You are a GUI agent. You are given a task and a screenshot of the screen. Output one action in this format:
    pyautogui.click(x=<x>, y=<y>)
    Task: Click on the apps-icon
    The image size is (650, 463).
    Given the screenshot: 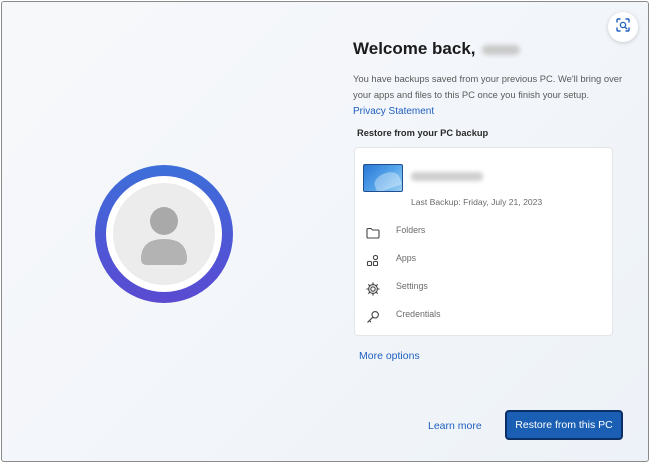 What is the action you would take?
    pyautogui.click(x=373, y=261)
    